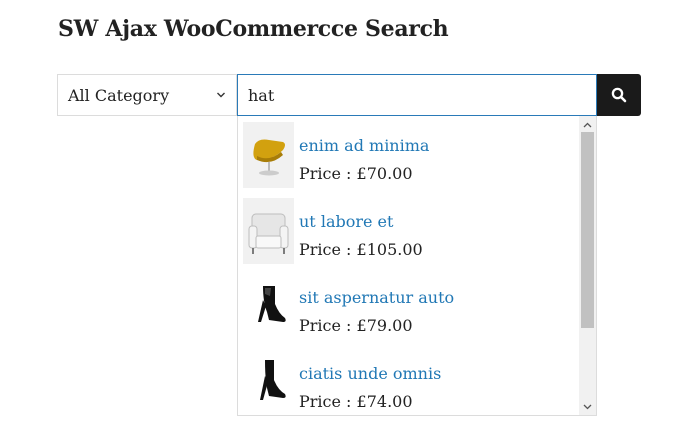 The width and height of the screenshot is (695, 429). Describe the element at coordinates (370, 373) in the screenshot. I see `result-name: ciatis unde omnis` at that location.